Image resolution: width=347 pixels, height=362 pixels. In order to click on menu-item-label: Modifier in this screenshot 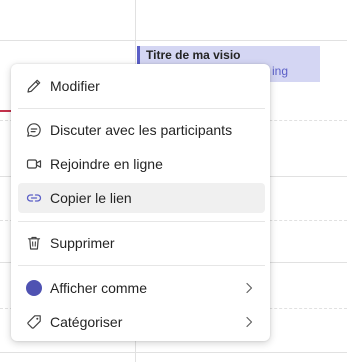, I will do `click(75, 86)`.